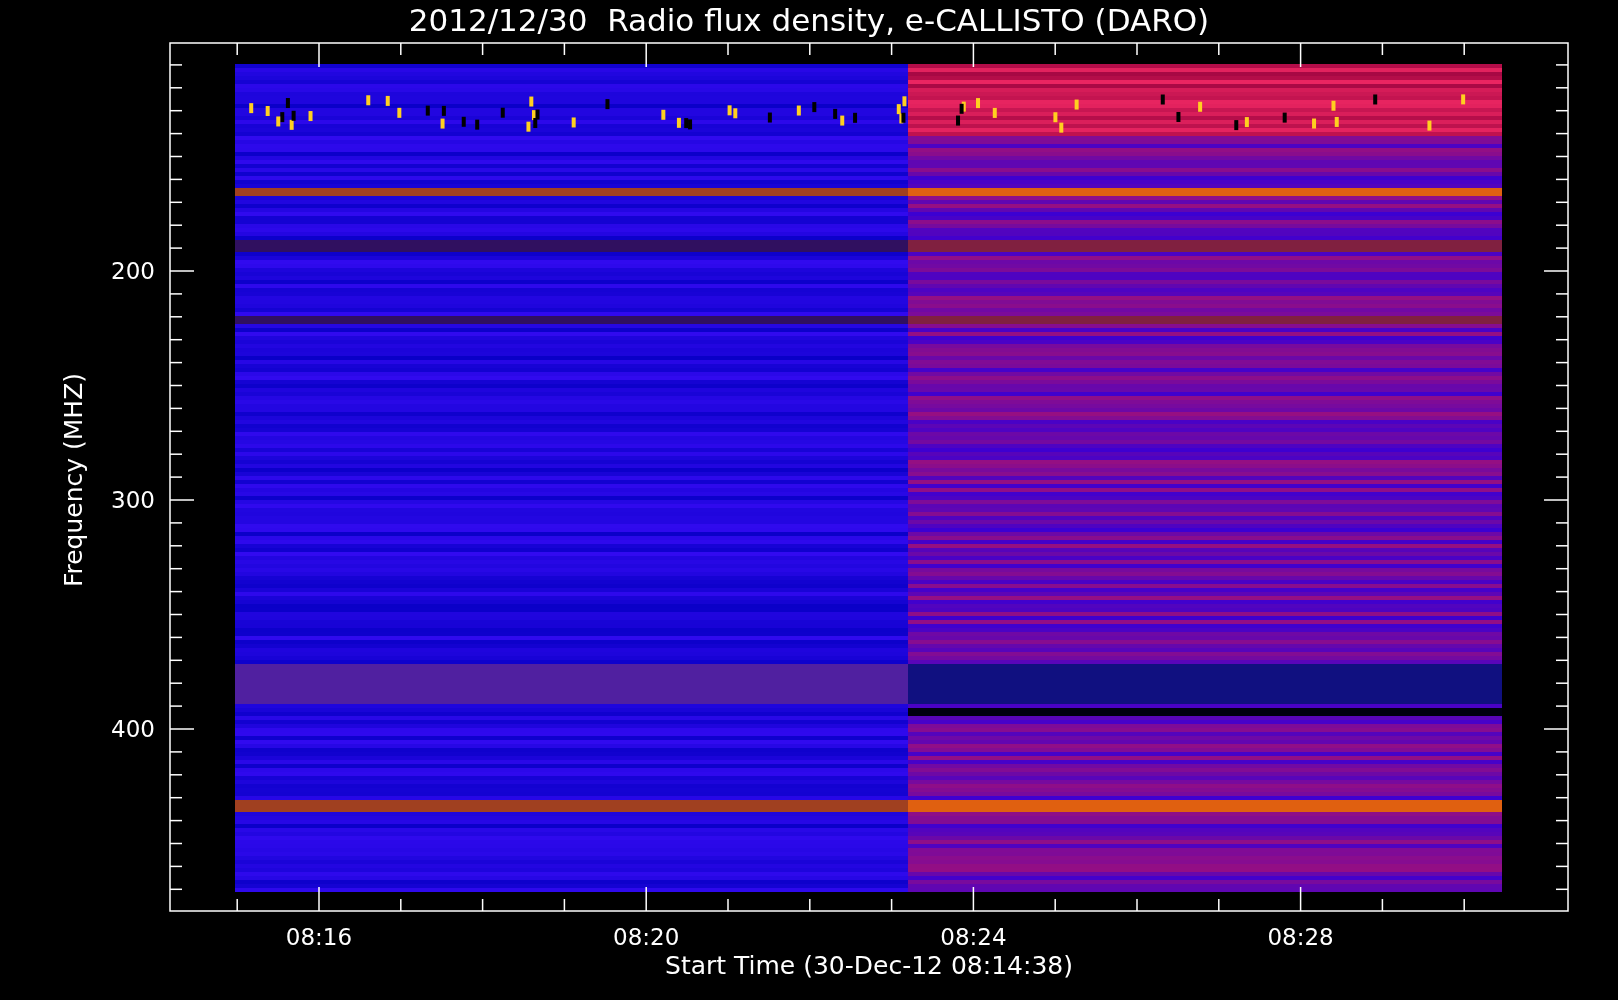 This screenshot has width=1618, height=1000. I want to click on tick-label: 300, so click(133, 500).